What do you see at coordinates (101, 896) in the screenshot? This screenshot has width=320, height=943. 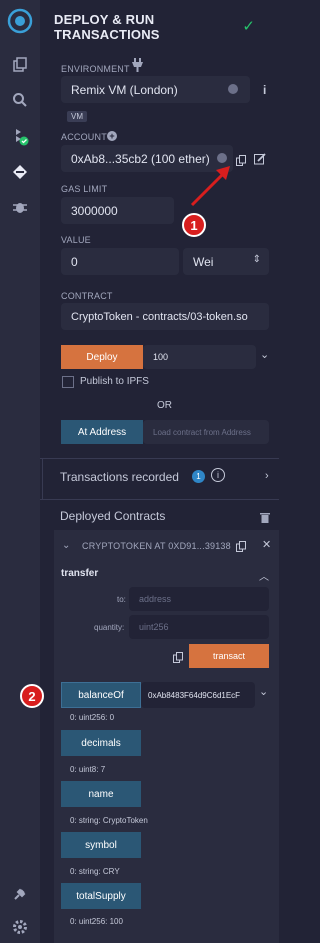 I see `totalsupply-button: totalSupply` at bounding box center [101, 896].